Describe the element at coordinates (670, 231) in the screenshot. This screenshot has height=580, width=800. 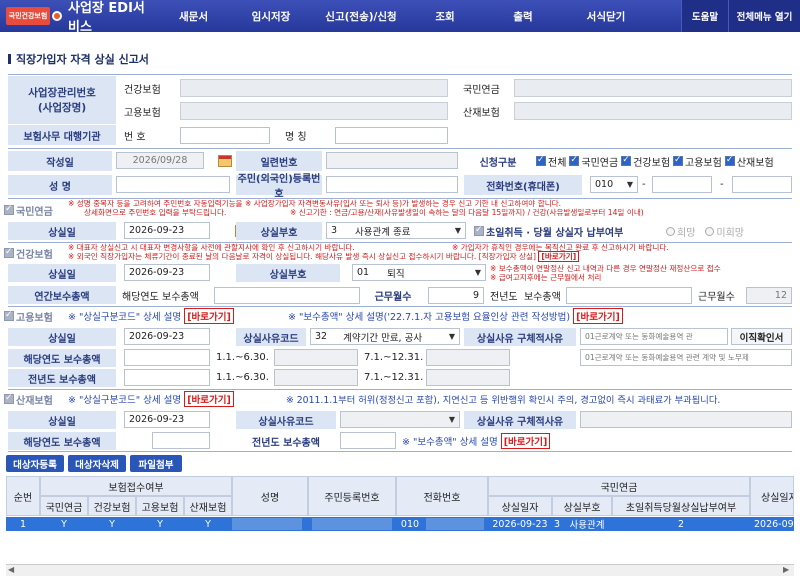
I see `radio-yes` at that location.